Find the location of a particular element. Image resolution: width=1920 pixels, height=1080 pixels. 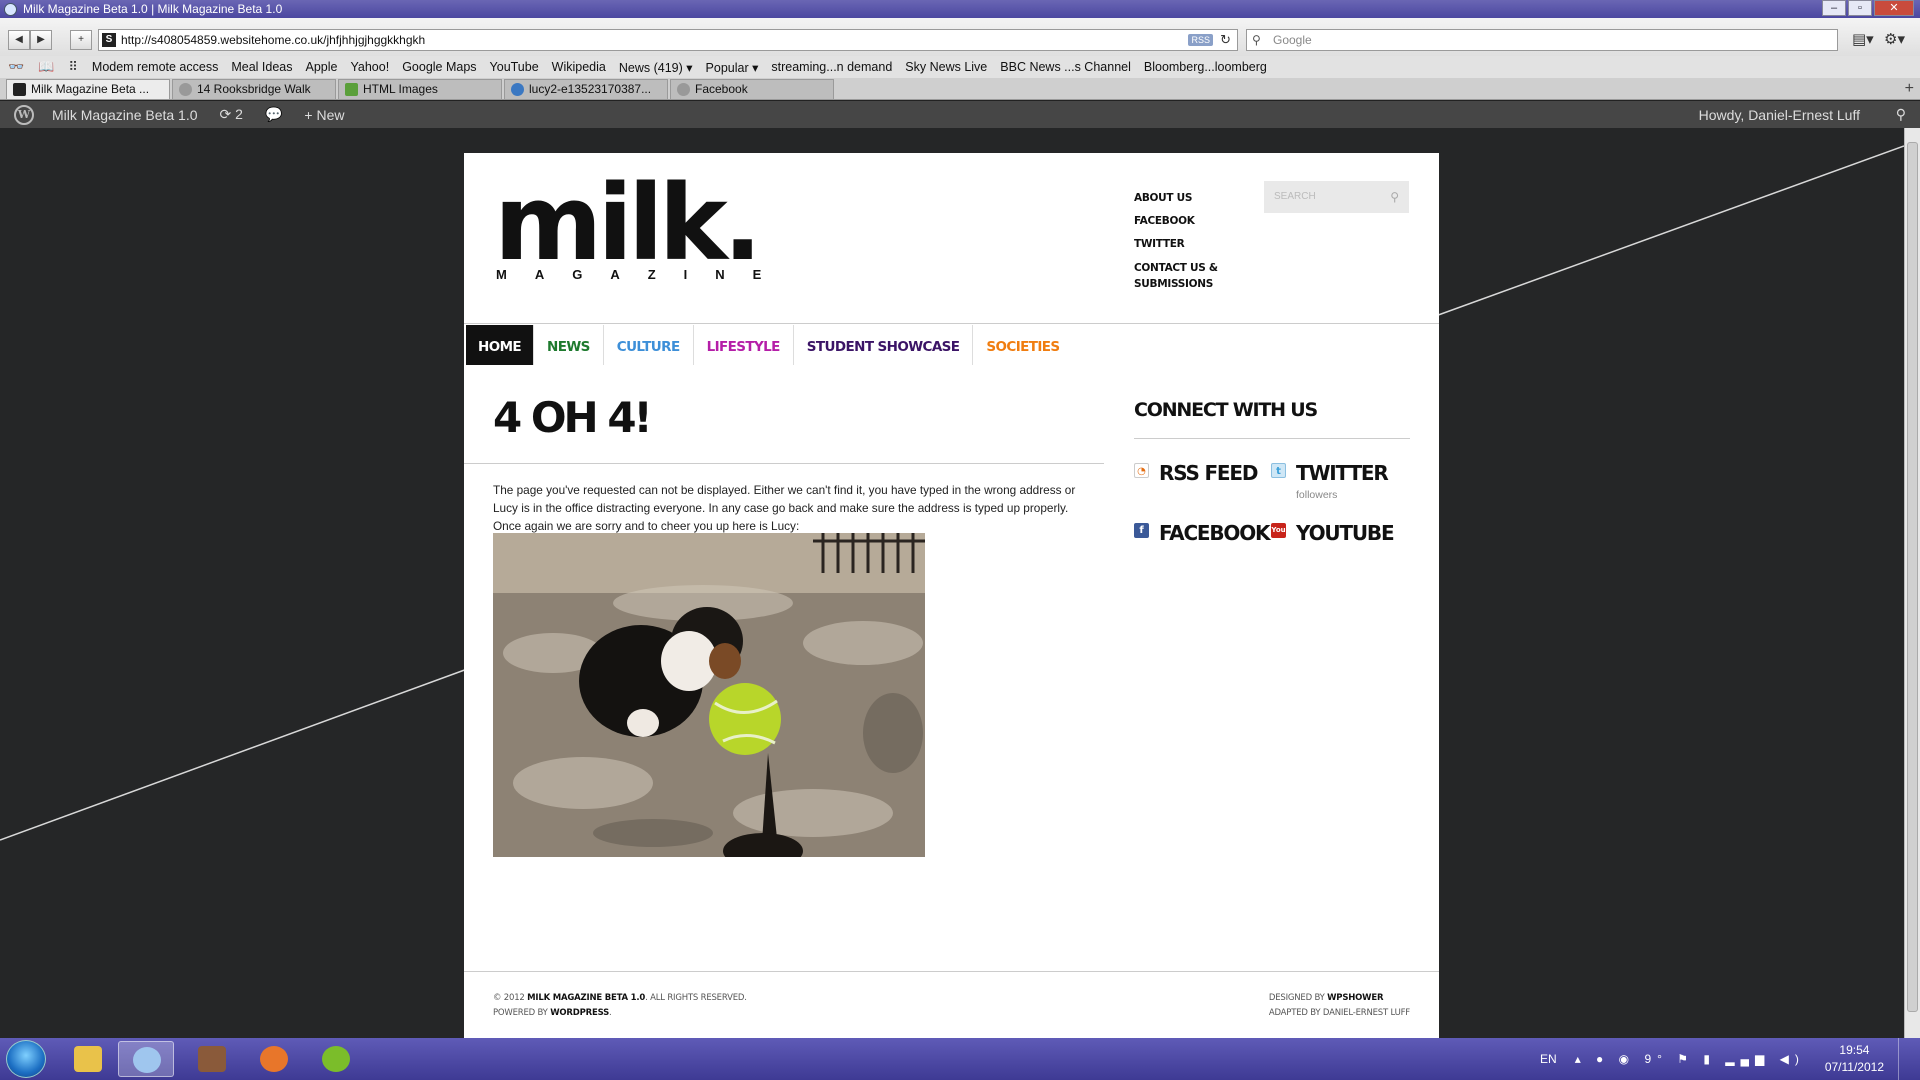

bookmark-item: Bloomberg...loomberg is located at coordinates (1205, 67).